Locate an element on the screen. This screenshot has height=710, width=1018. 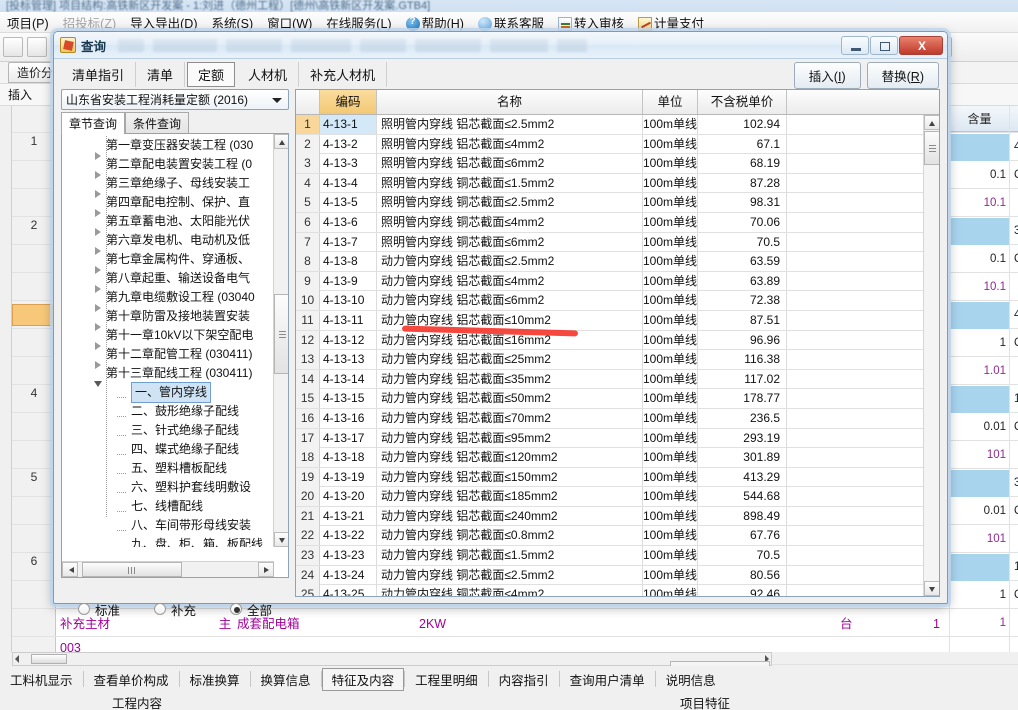
cell-price: 98.31 is located at coordinates (742, 203).